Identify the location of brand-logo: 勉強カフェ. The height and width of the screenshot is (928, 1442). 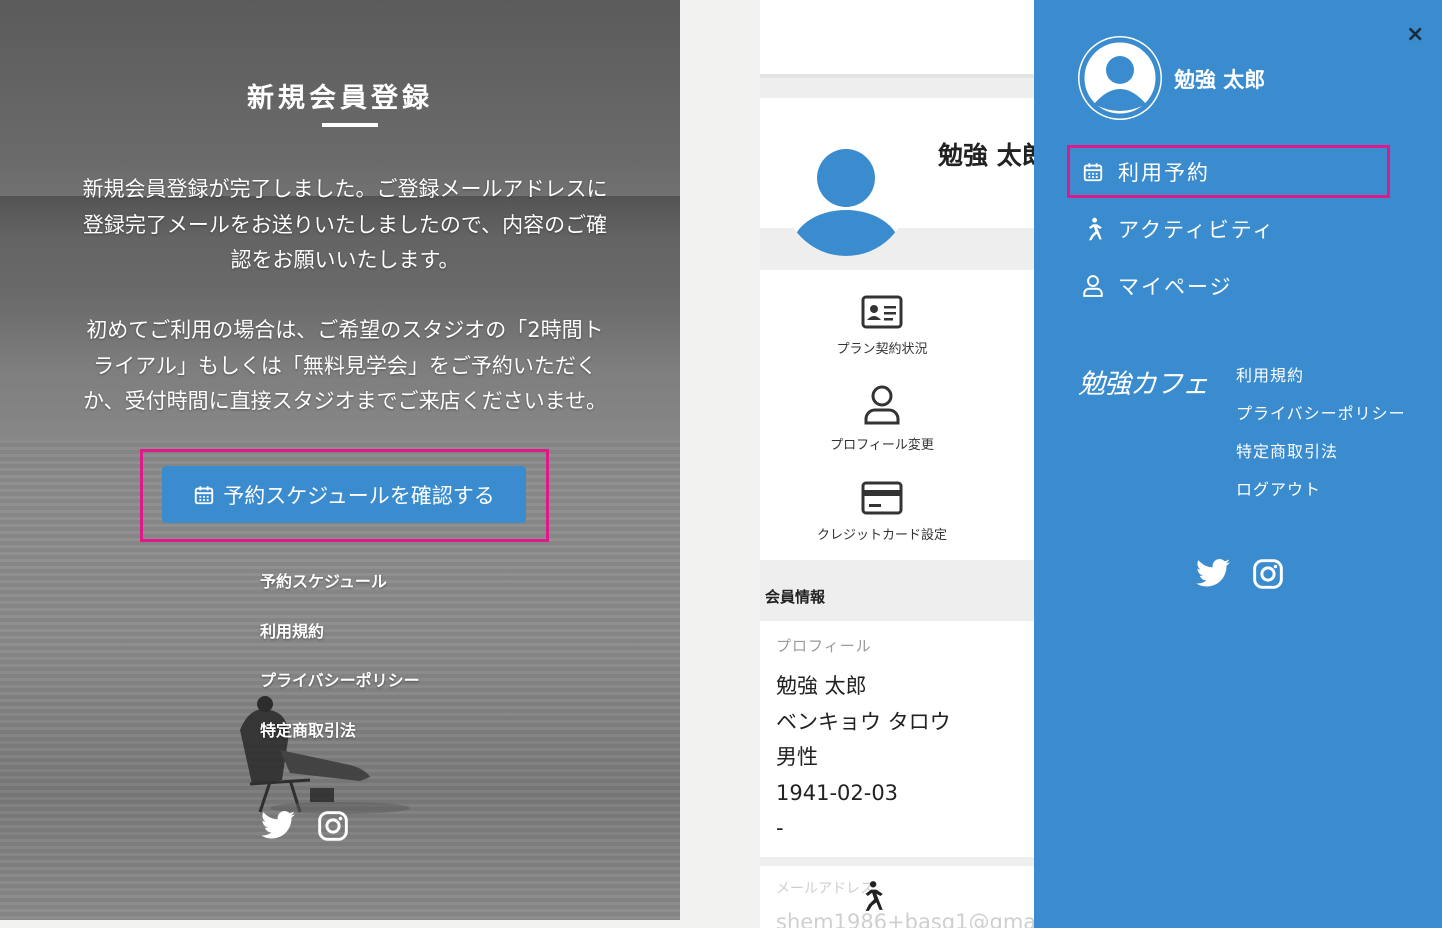
(1143, 381).